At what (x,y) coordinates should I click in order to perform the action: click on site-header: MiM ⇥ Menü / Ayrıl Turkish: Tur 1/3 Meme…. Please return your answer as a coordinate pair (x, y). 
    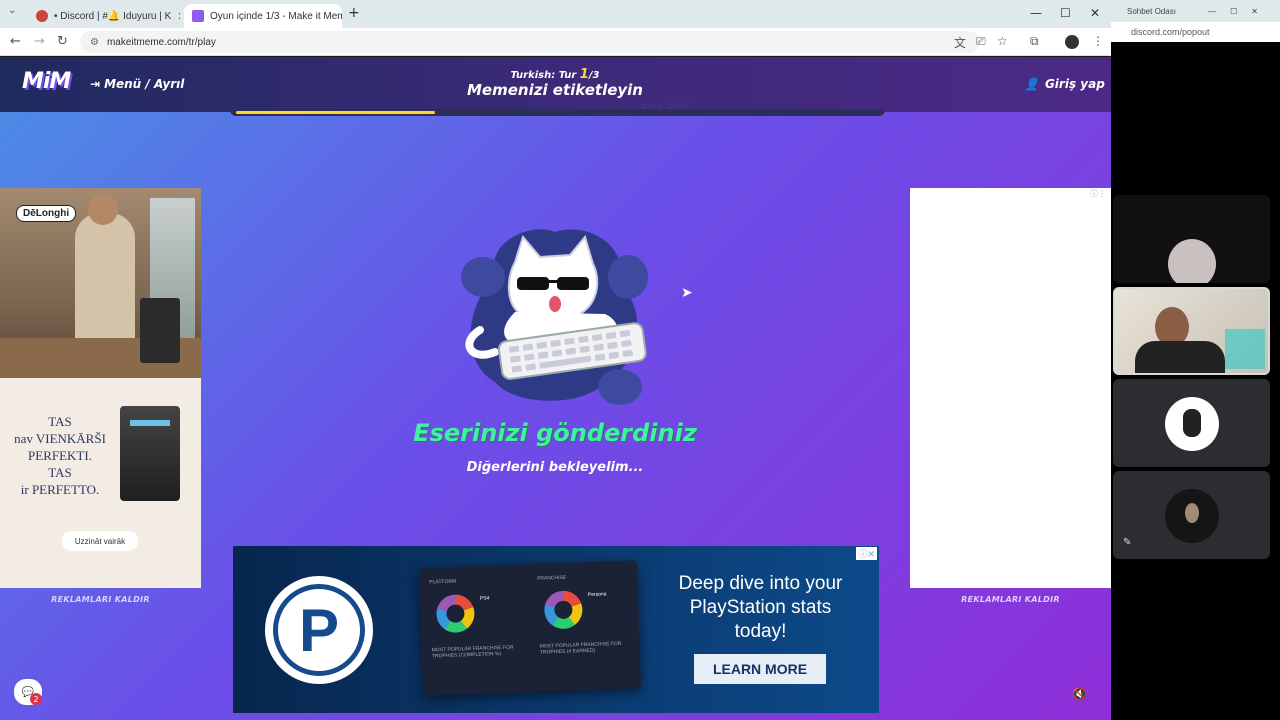
    Looking at the image, I should click on (555, 84).